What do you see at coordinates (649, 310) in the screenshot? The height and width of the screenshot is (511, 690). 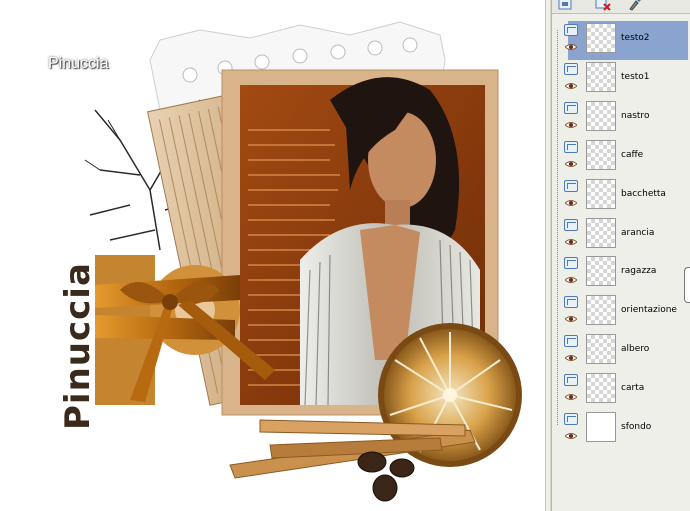 I see `layer-name: orientazione` at bounding box center [649, 310].